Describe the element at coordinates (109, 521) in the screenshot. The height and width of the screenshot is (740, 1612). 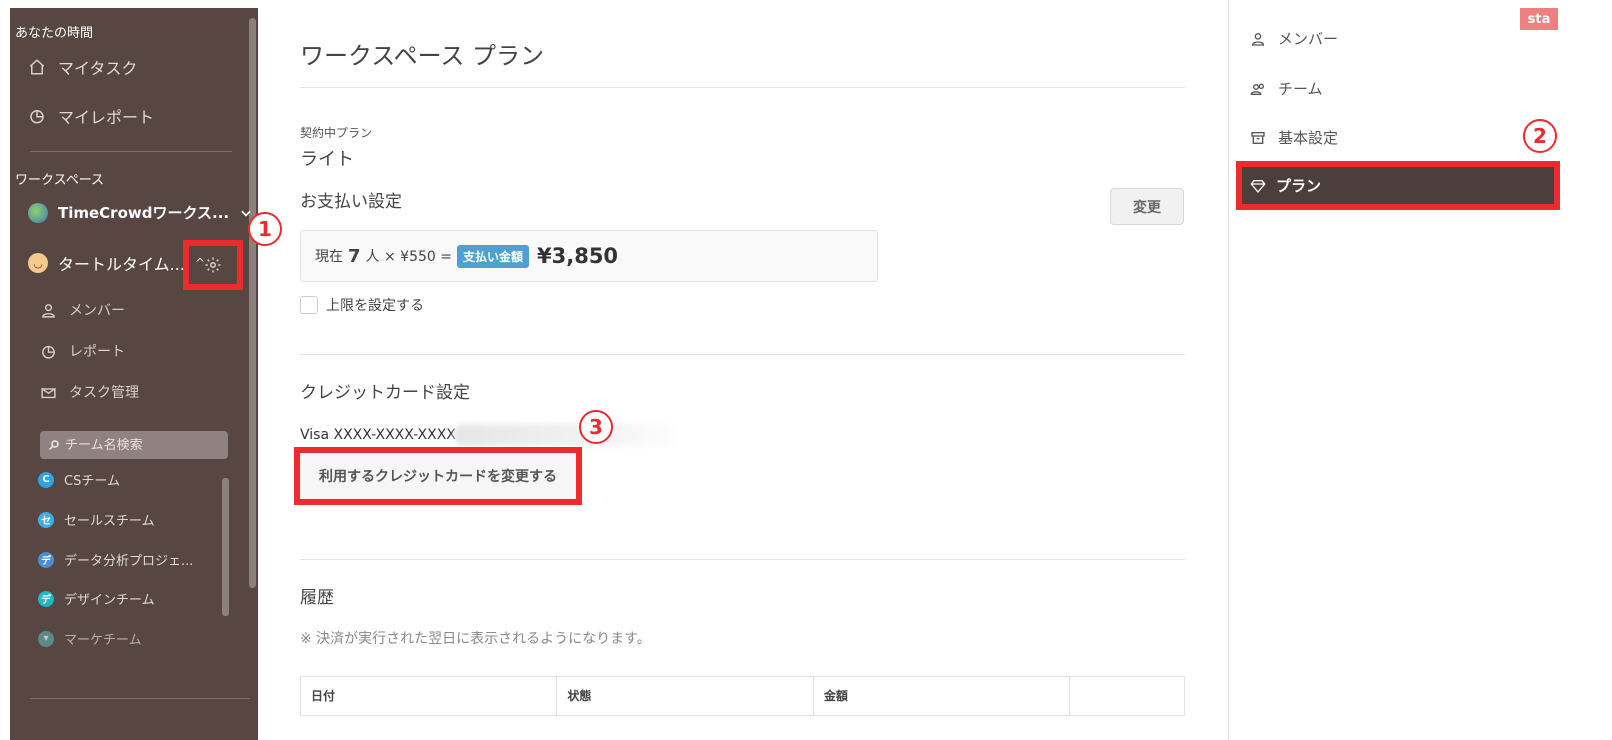
I see `team-item-label: セールスチーム` at that location.